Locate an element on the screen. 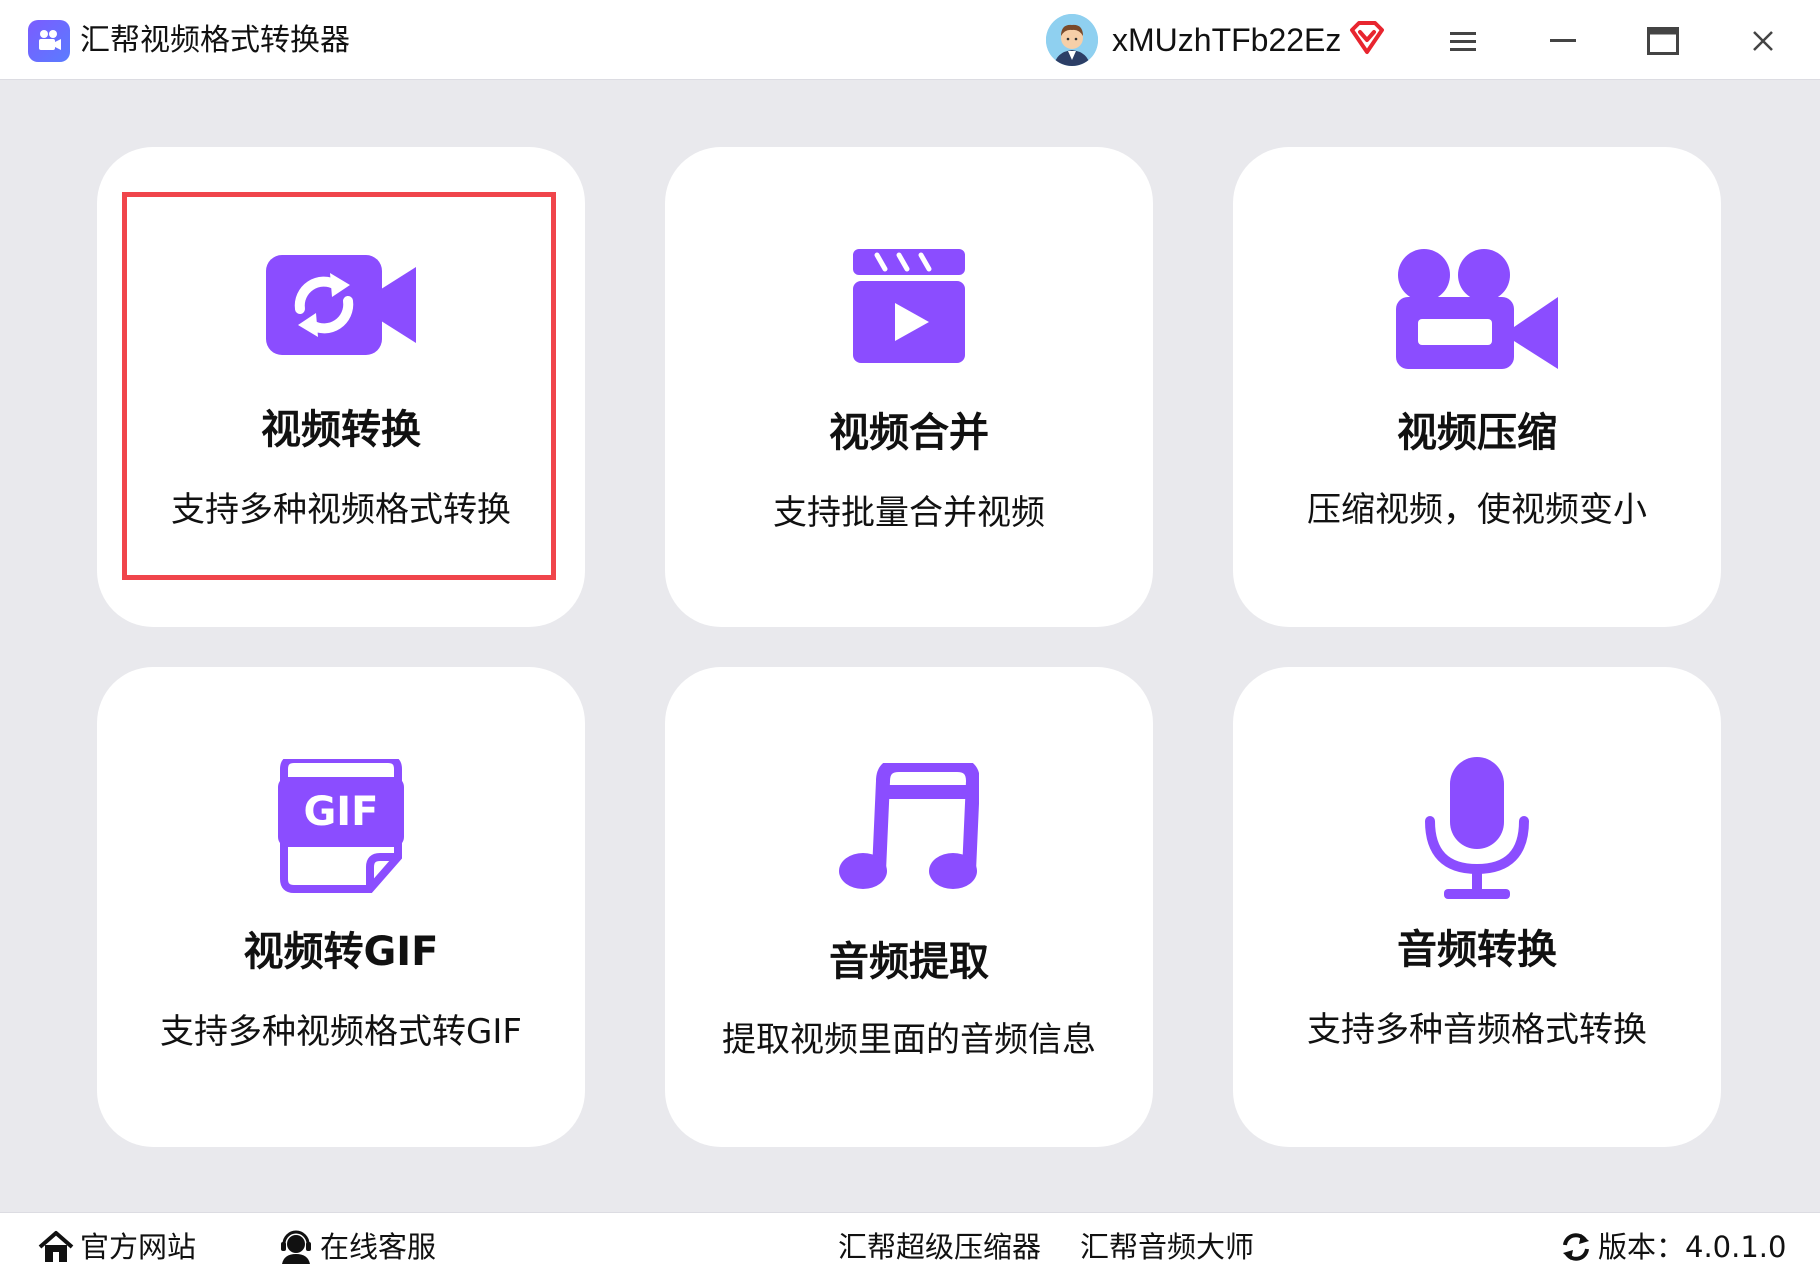  refresh-icon is located at coordinates (1576, 1247).